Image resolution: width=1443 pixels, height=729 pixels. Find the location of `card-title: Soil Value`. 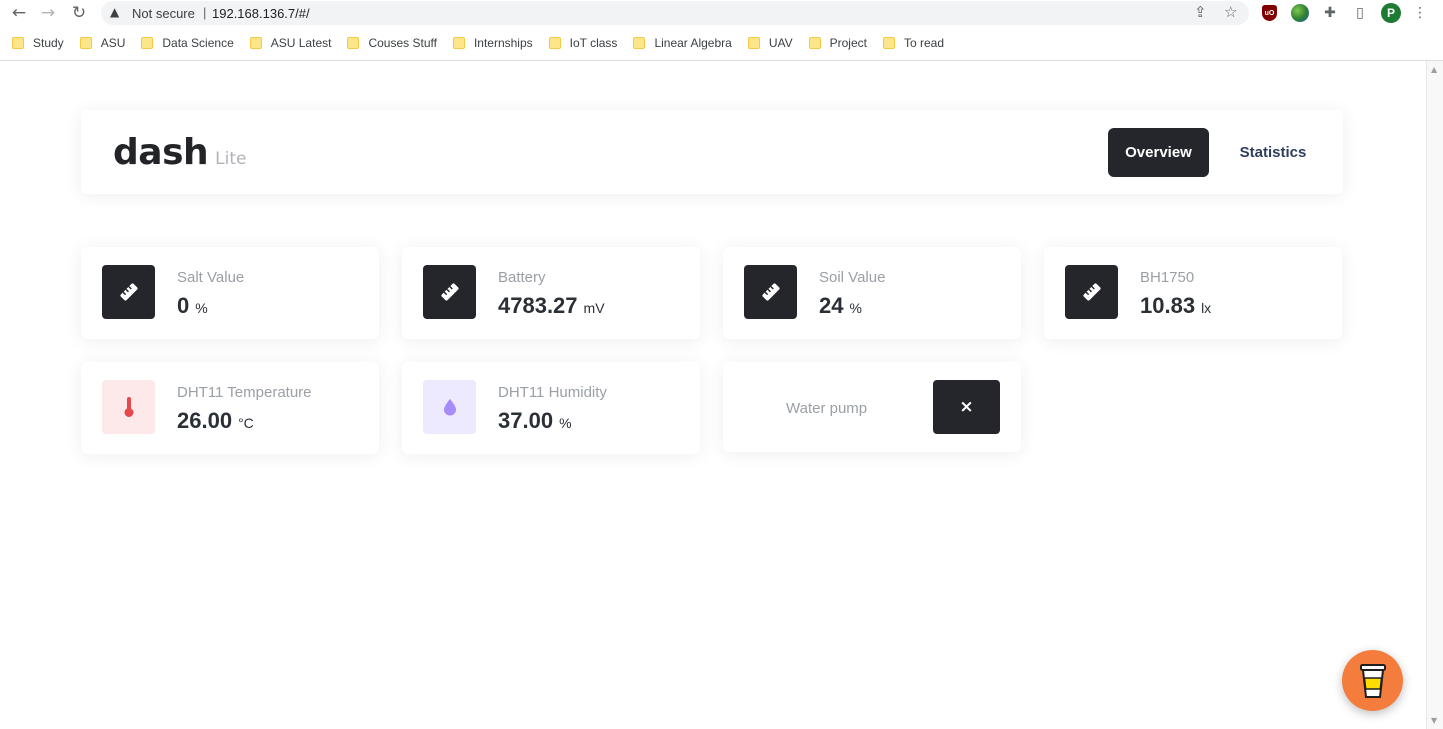

card-title: Soil Value is located at coordinates (852, 277).